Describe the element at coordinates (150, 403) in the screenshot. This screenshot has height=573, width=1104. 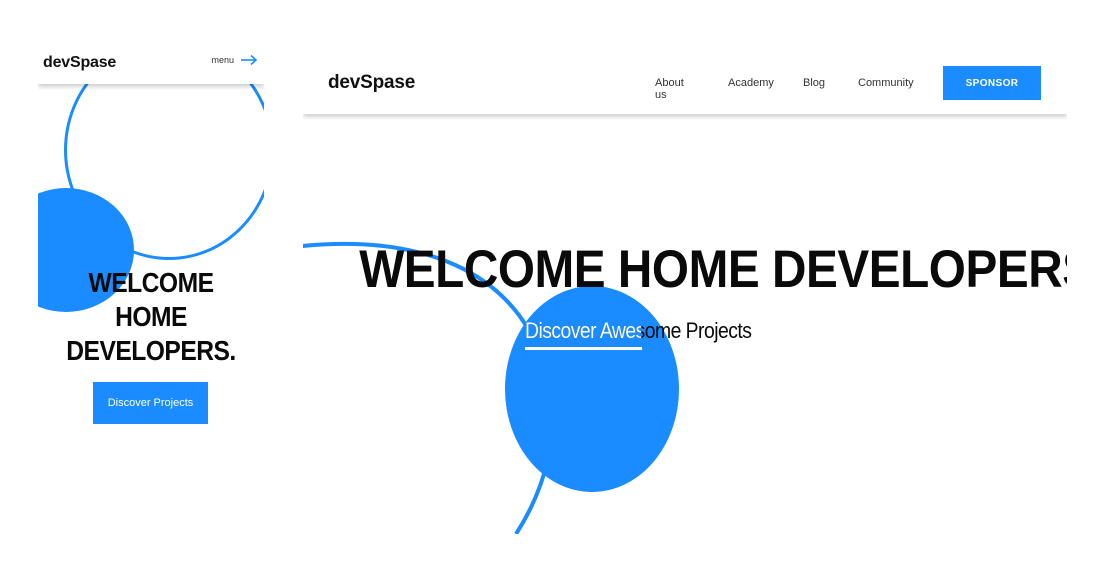
I see `discover-projects-button: Discover Projects` at that location.